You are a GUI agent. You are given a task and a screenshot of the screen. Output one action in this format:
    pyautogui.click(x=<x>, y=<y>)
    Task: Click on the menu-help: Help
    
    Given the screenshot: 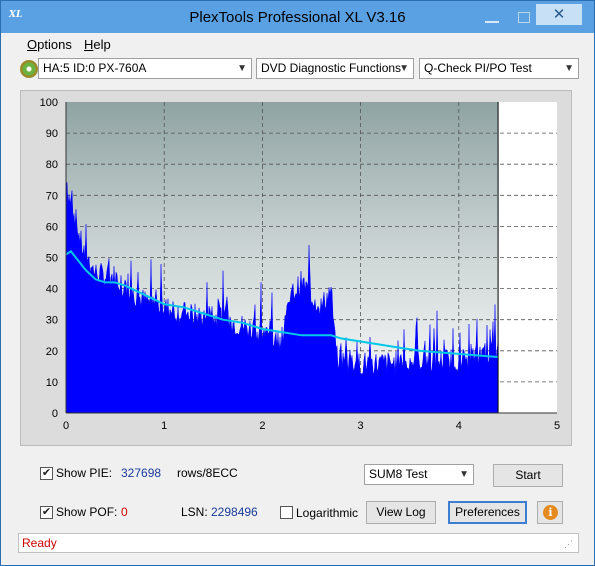 What is the action you would take?
    pyautogui.click(x=97, y=44)
    